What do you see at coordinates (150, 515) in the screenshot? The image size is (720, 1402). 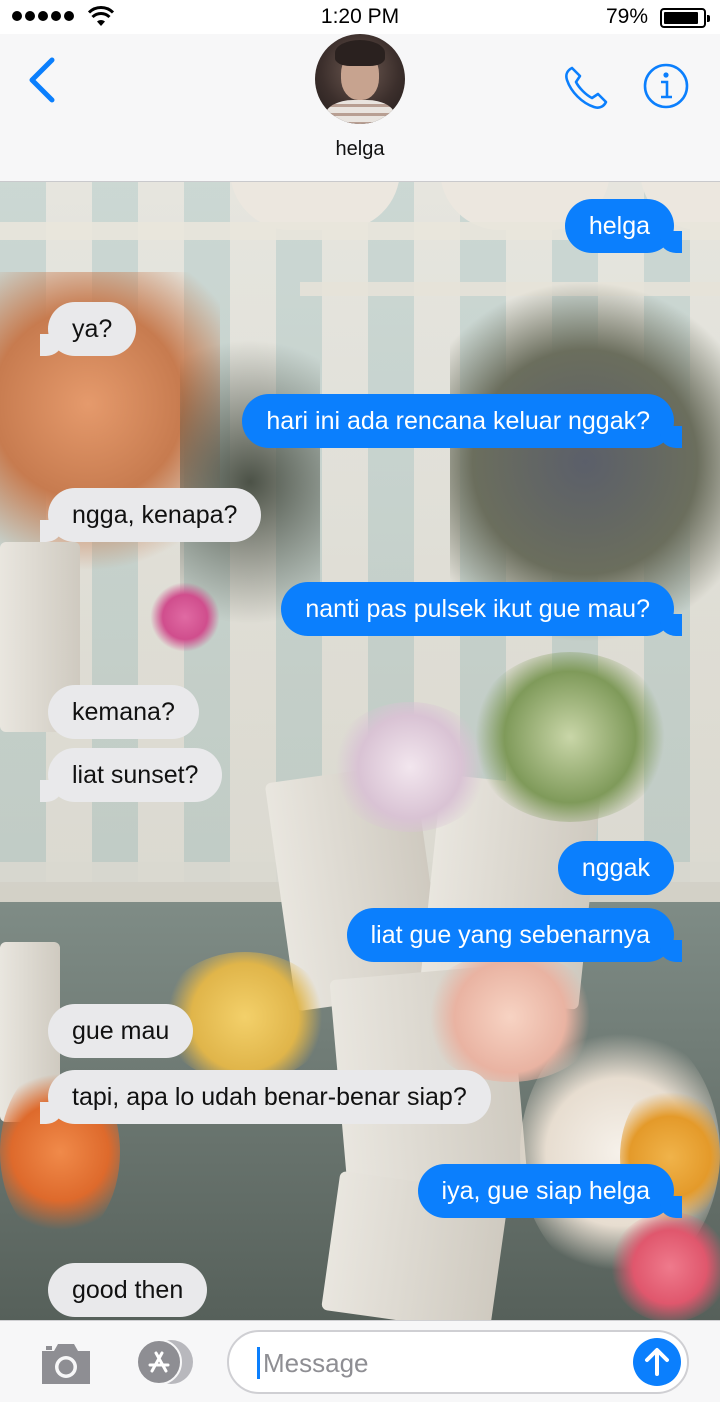 I see `message-bubble-incoming: ngga, kenapa?` at bounding box center [150, 515].